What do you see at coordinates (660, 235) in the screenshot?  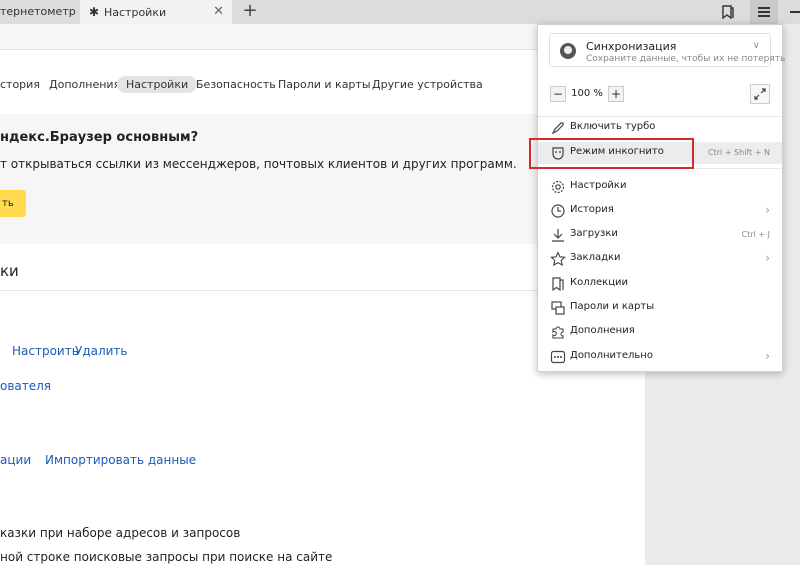 I see `menu-item-downloads: Загрузки Ctrl + J` at bounding box center [660, 235].